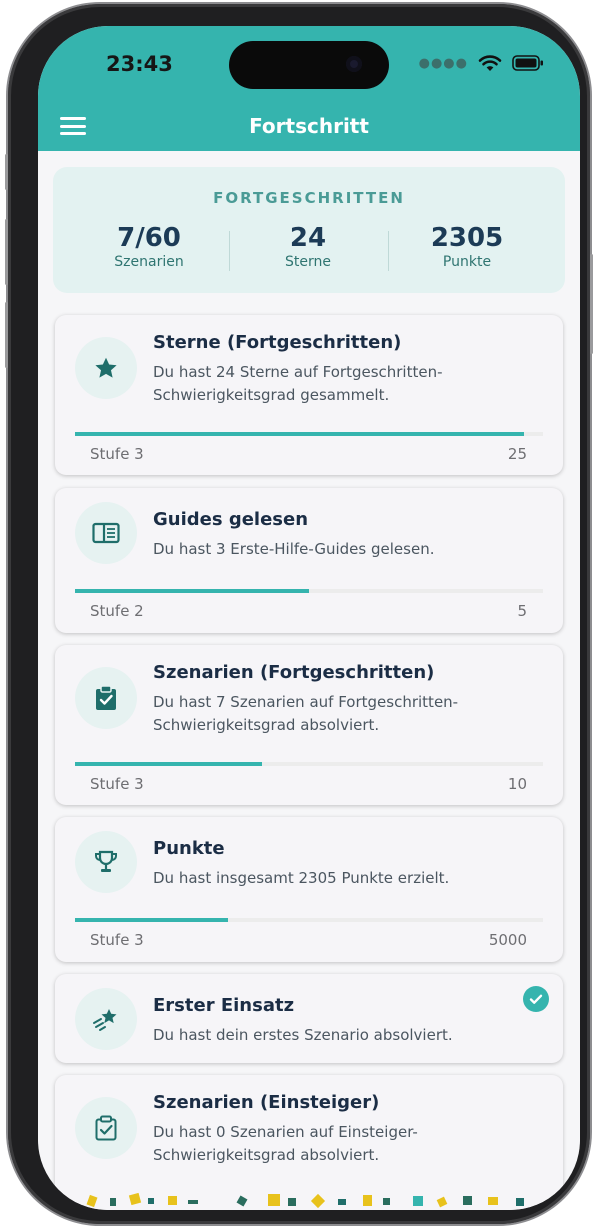 The height and width of the screenshot is (1228, 600). What do you see at coordinates (149, 262) in the screenshot?
I see `stat-label: Szenarien` at bounding box center [149, 262].